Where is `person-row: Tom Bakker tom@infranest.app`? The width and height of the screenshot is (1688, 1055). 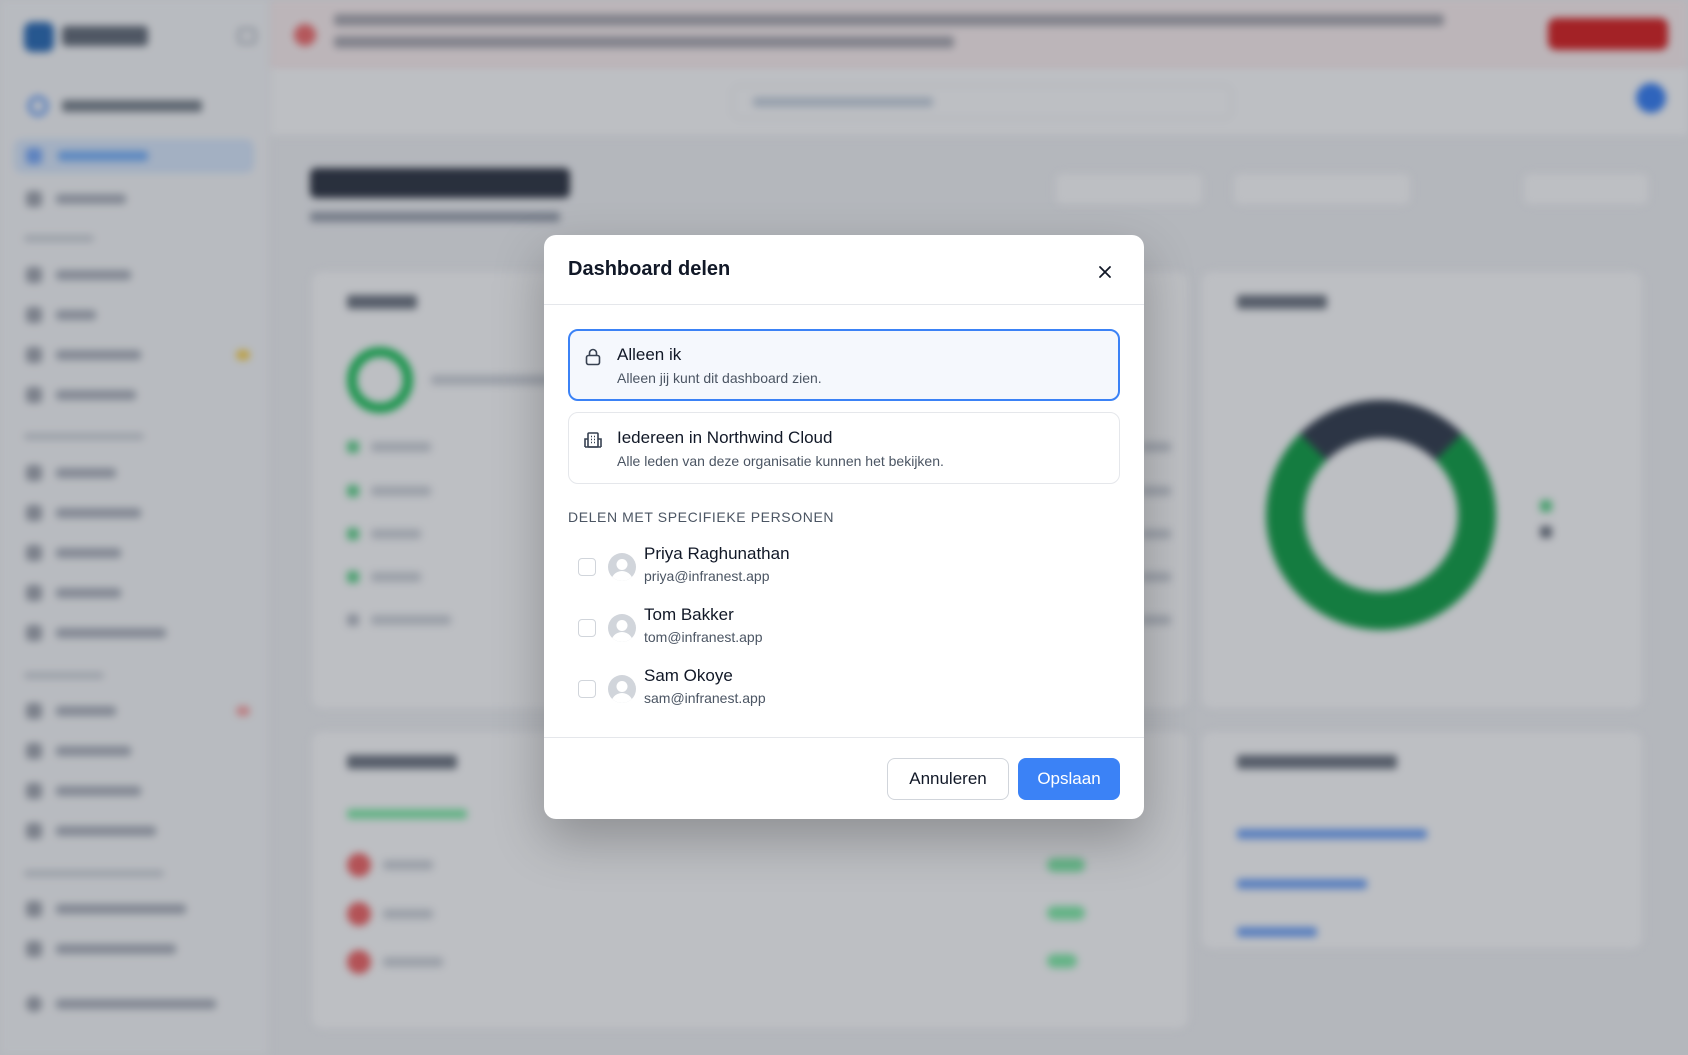 person-row: Tom Bakker tom@infranest.app is located at coordinates (848, 628).